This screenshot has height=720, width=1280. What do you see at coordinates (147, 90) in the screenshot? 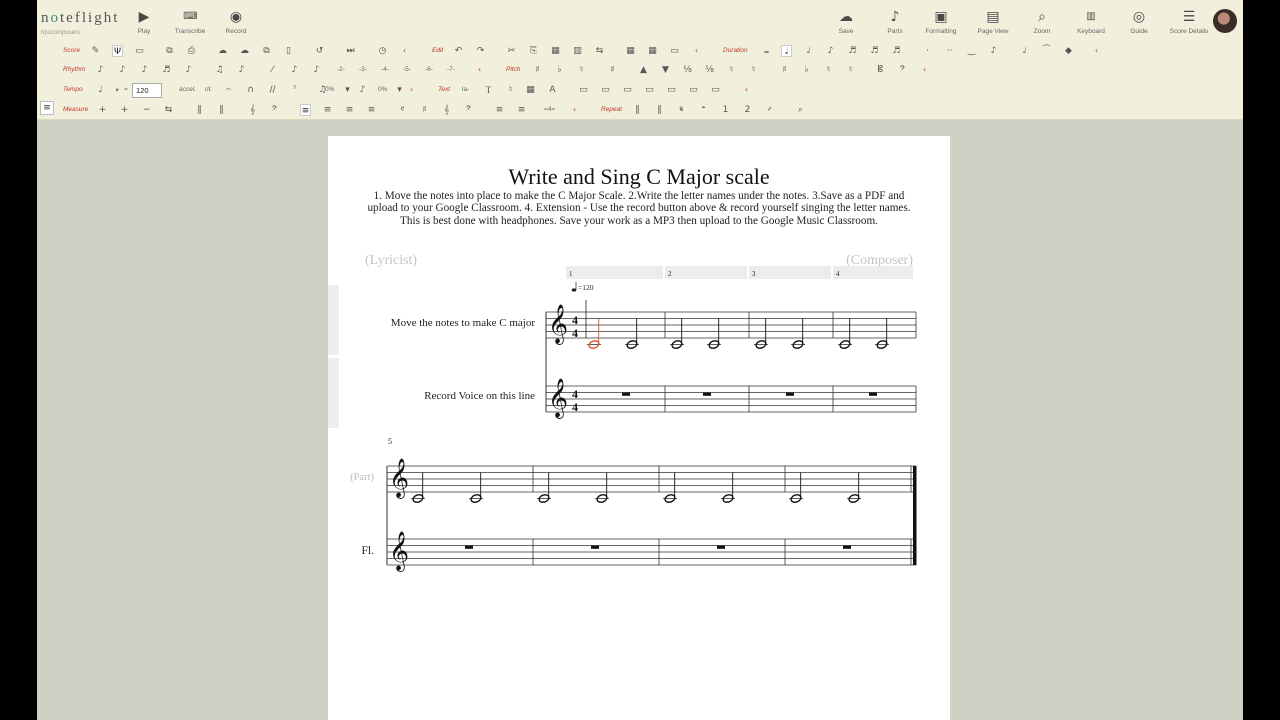
I see `tempo-input` at bounding box center [147, 90].